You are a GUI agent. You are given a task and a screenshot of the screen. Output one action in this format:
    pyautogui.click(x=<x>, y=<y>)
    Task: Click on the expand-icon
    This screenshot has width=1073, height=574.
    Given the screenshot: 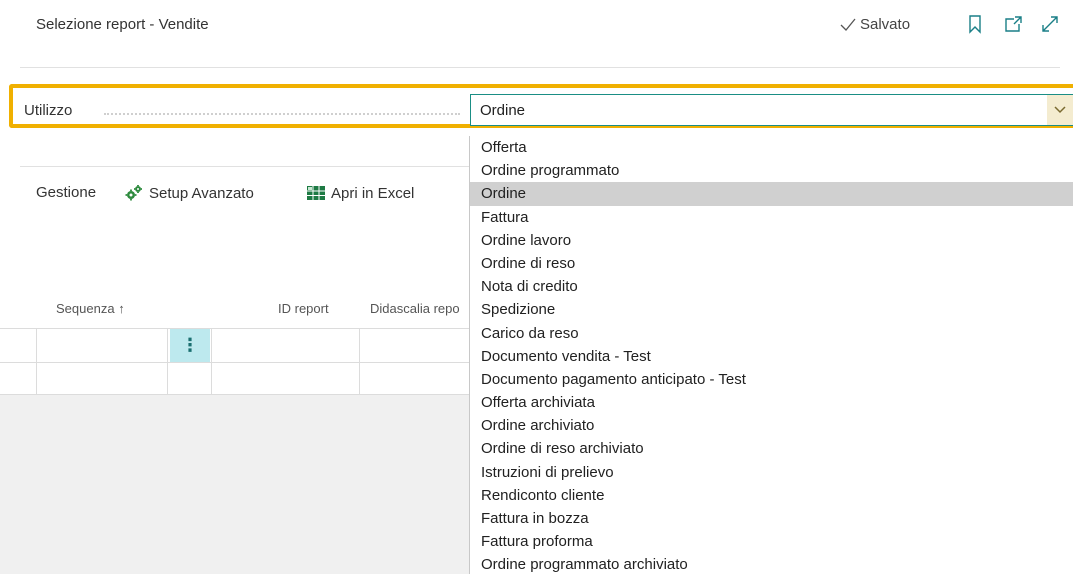 What is the action you would take?
    pyautogui.click(x=1050, y=24)
    